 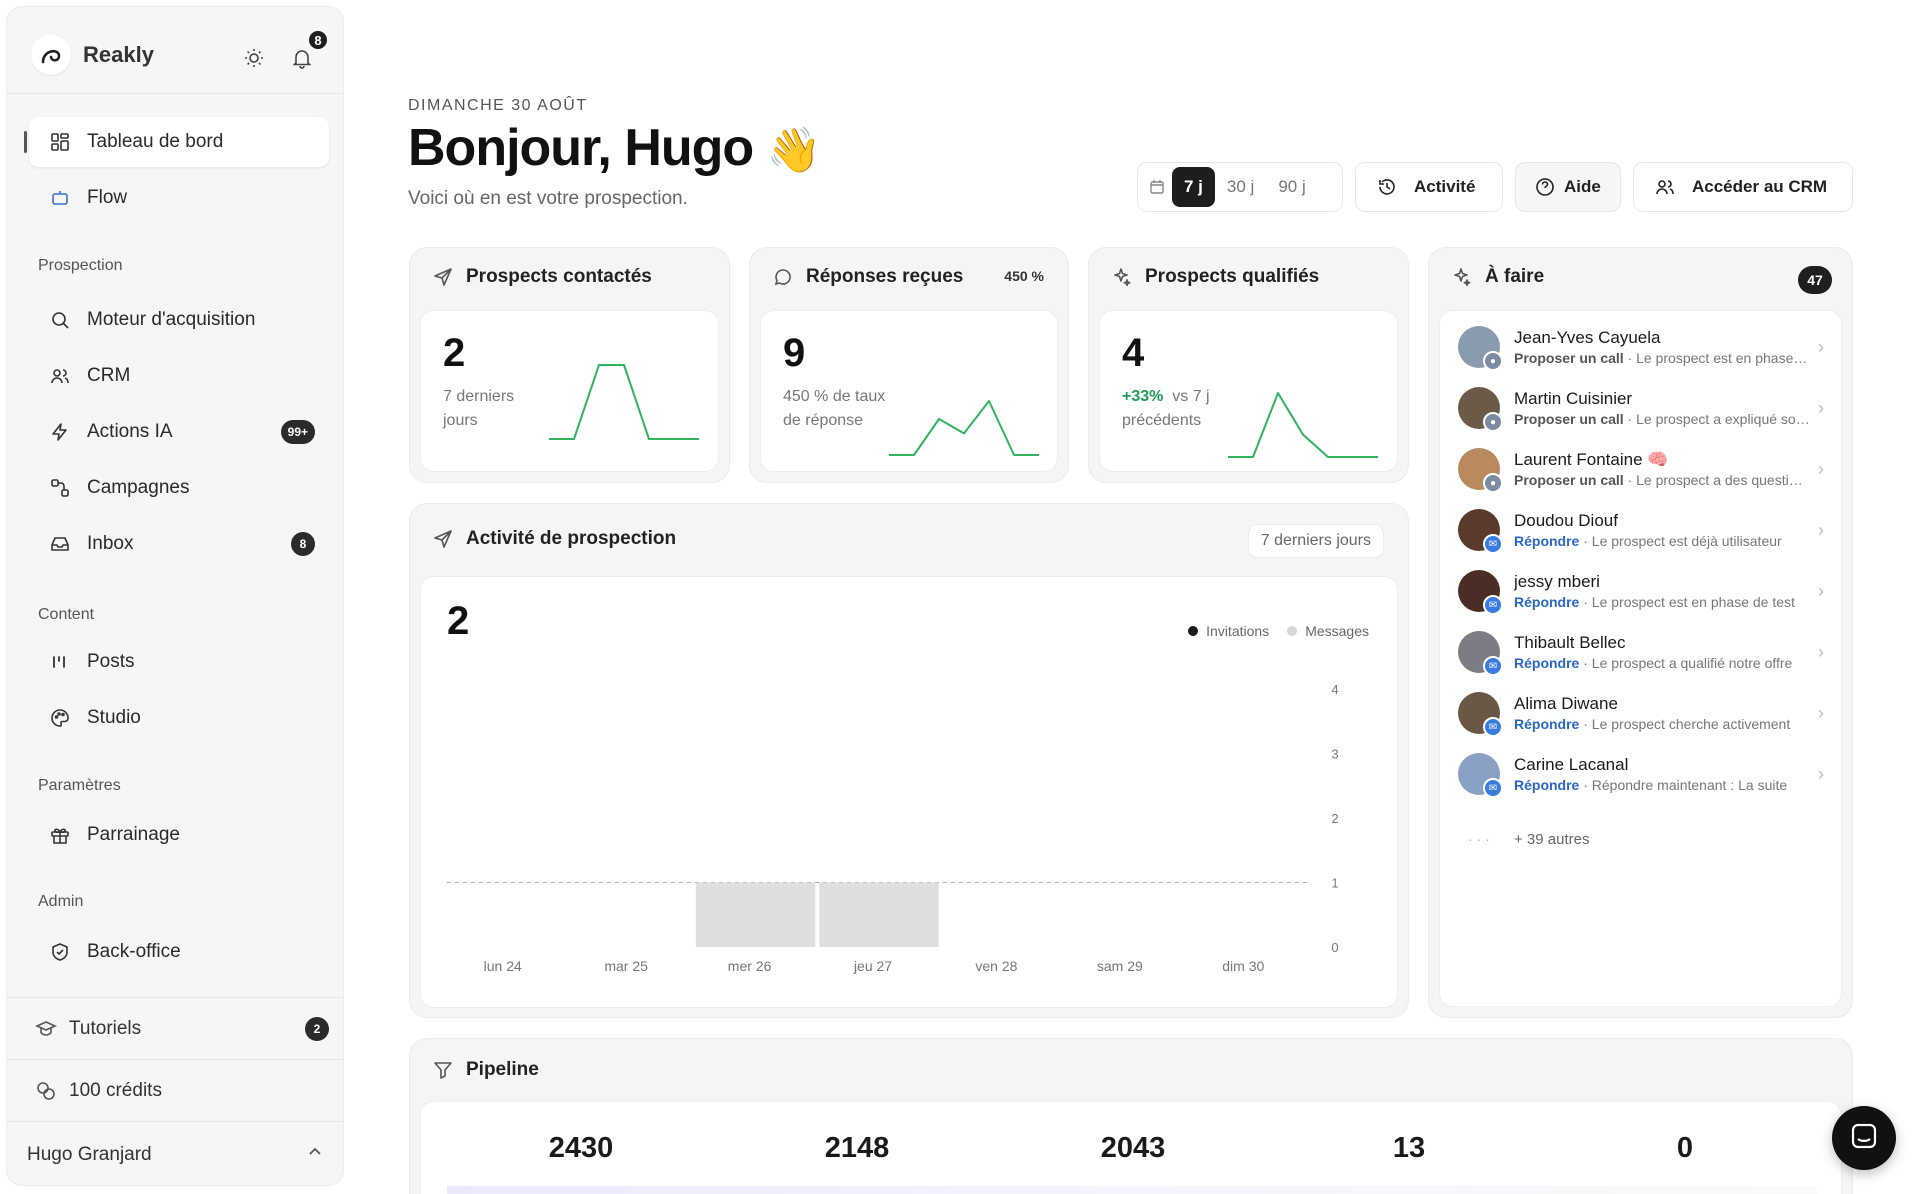 What do you see at coordinates (254, 58) in the screenshot?
I see `theme-toggle-icon` at bounding box center [254, 58].